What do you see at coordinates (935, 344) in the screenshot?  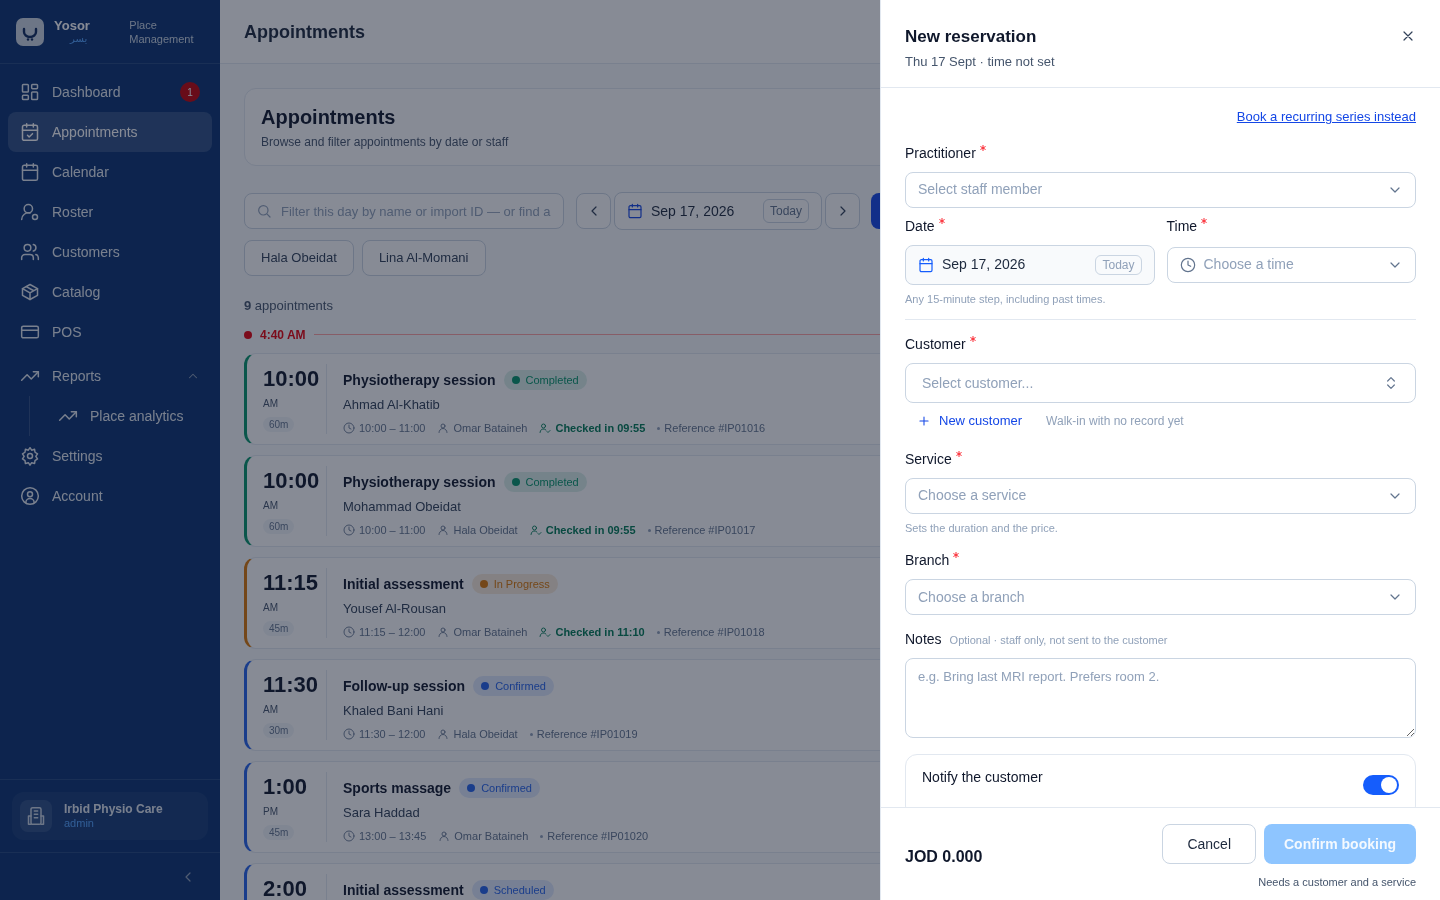 I see `field-label: Customer` at bounding box center [935, 344].